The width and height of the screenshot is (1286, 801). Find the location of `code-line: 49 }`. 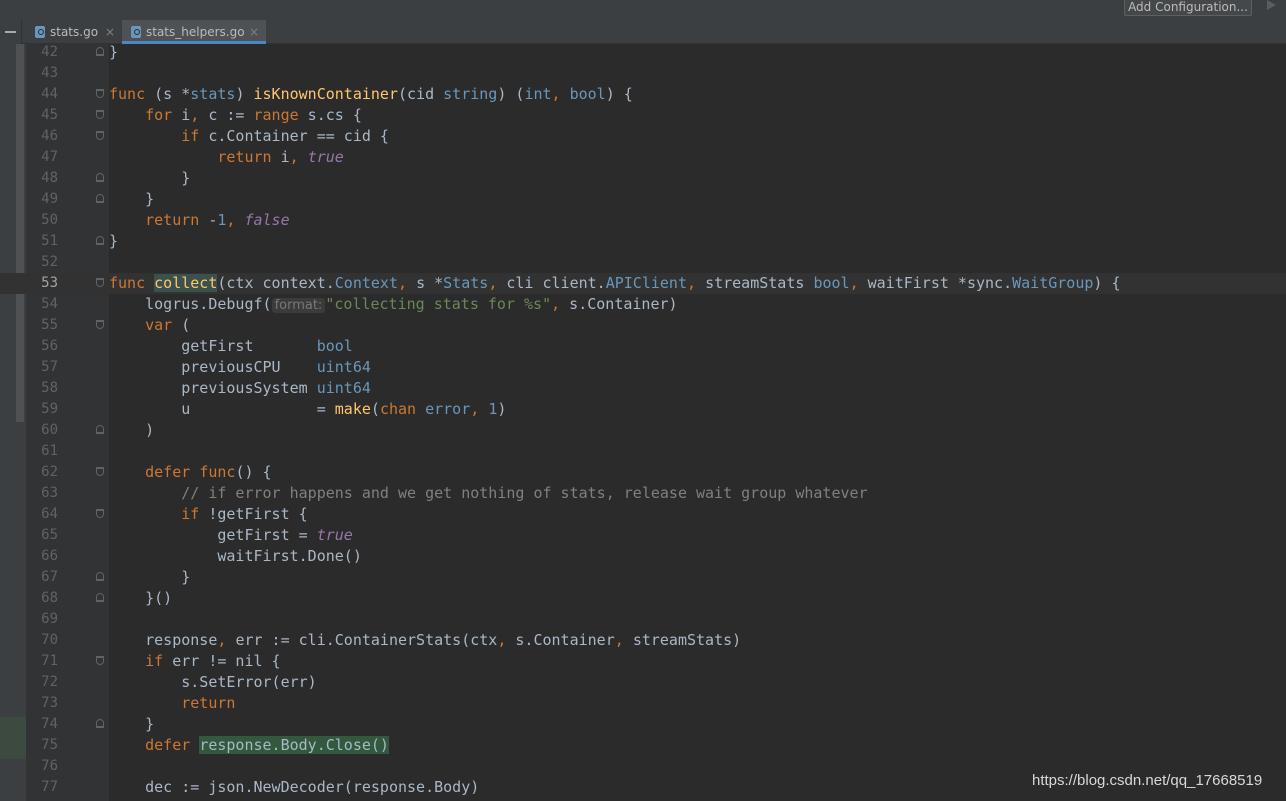

code-line: 49 } is located at coordinates (643, 199).